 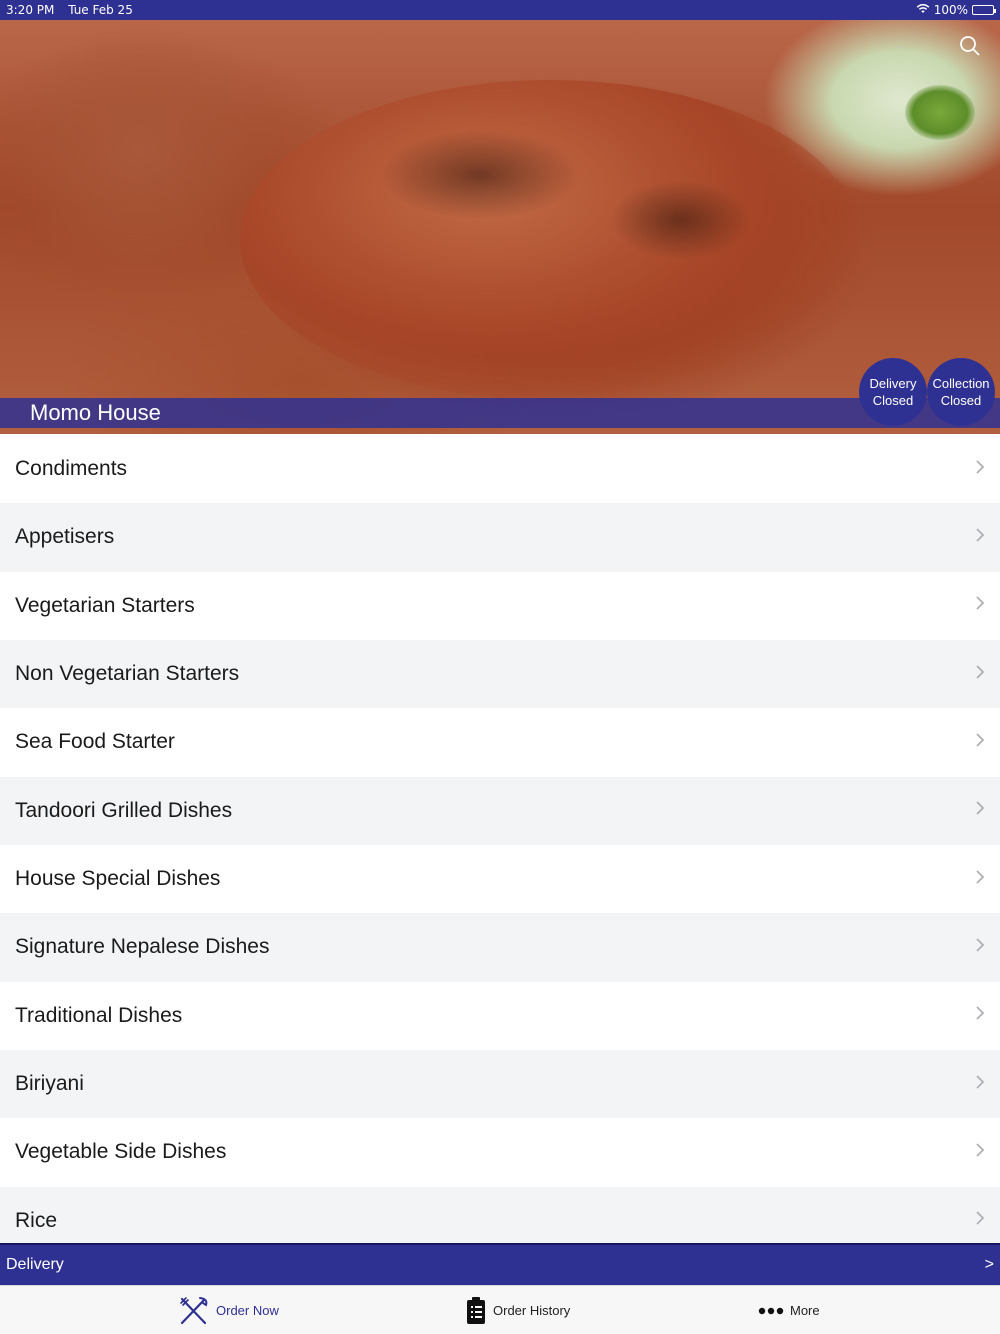 I want to click on category-item-traditional-dishes: Traditional Dishes, so click(x=500, y=1015).